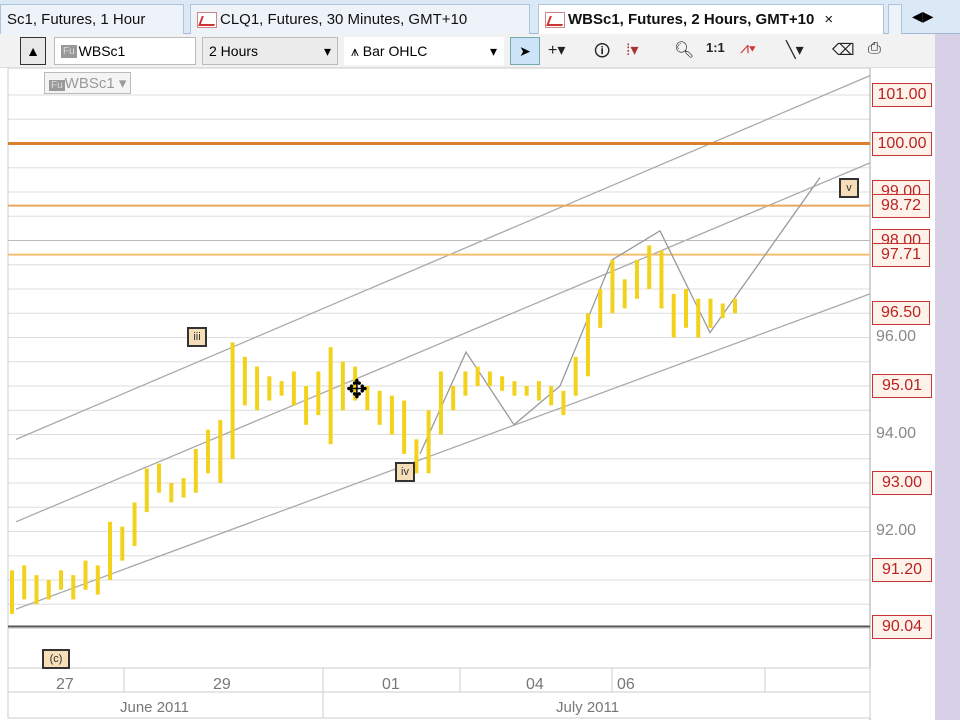 The width and height of the screenshot is (960, 720). What do you see at coordinates (92, 19) in the screenshot?
I see `tab-sc1-futures-1h: Sc1, Futures, 1 Hour` at bounding box center [92, 19].